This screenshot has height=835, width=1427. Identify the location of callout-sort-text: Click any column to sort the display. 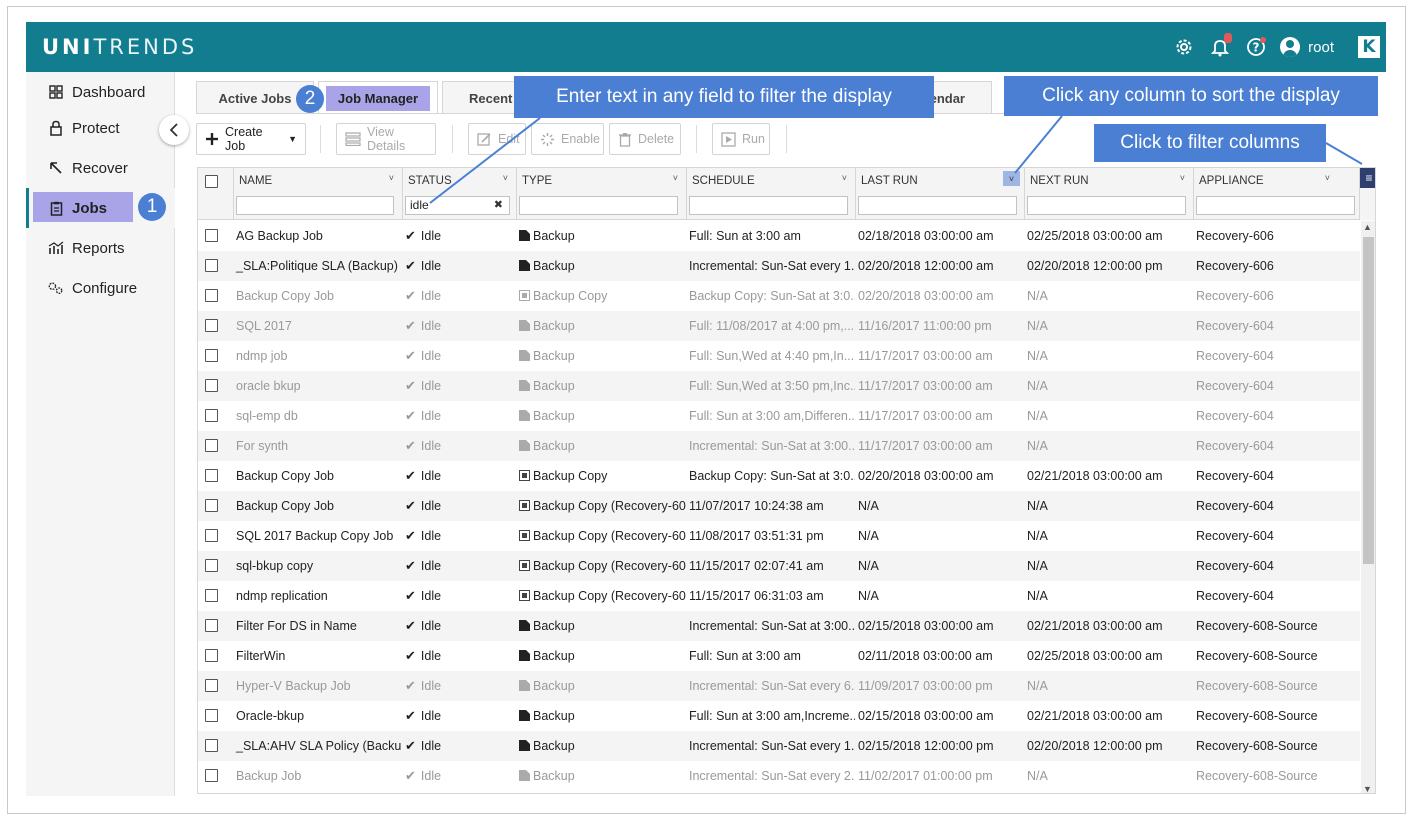
(1191, 95).